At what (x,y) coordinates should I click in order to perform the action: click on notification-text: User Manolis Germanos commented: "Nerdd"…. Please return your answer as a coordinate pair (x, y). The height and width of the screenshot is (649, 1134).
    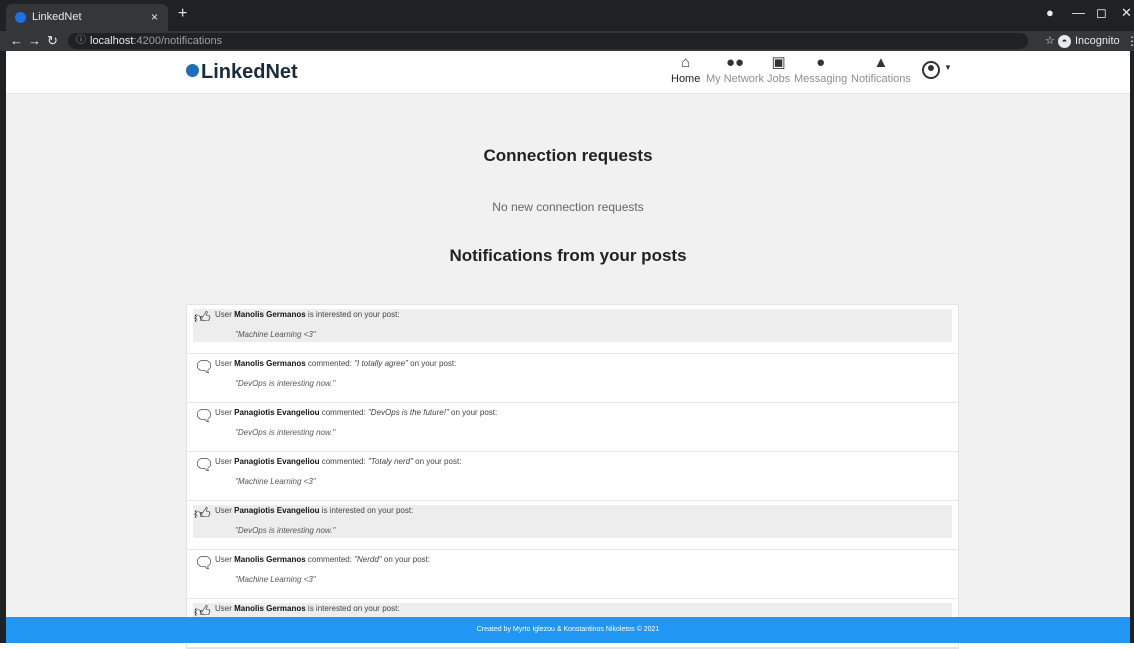
    Looking at the image, I should click on (322, 559).